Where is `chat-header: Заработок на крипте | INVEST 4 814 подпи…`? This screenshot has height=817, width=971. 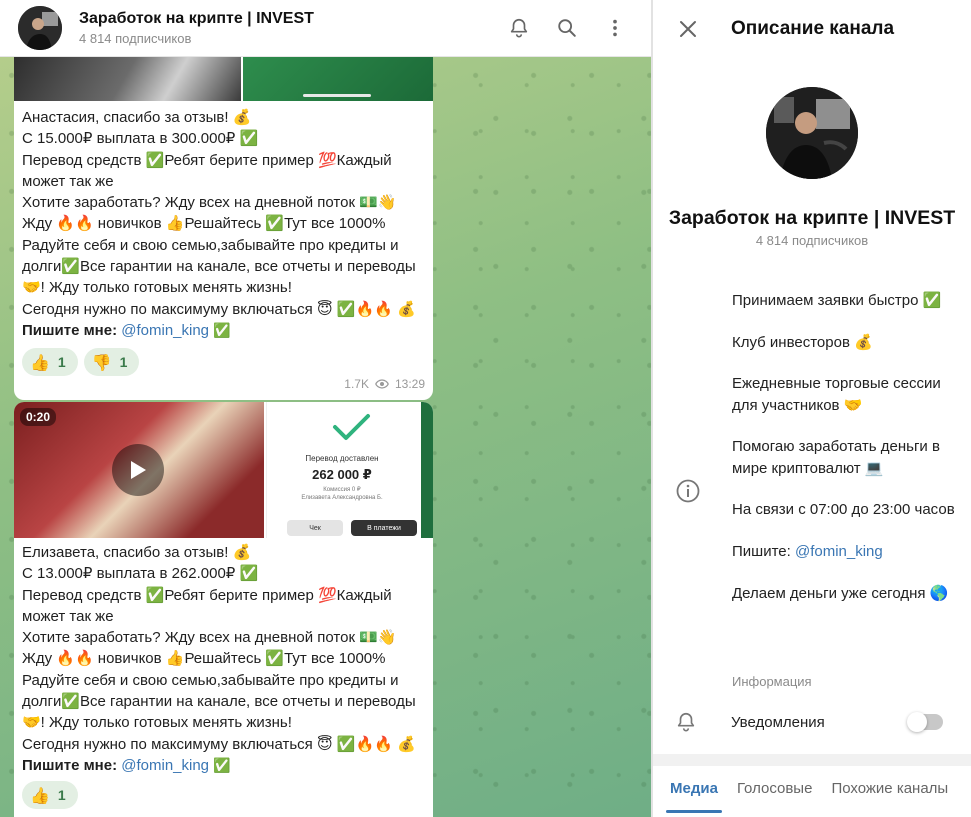 chat-header: Заработок на крипте | INVEST 4 814 подпи… is located at coordinates (325, 28).